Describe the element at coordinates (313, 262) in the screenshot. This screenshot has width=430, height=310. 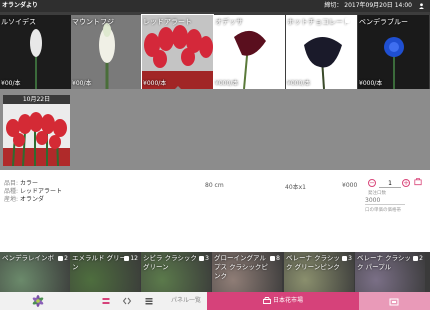
I see `flower-name: ベレーナ クラシック グリーンピンク` at that location.